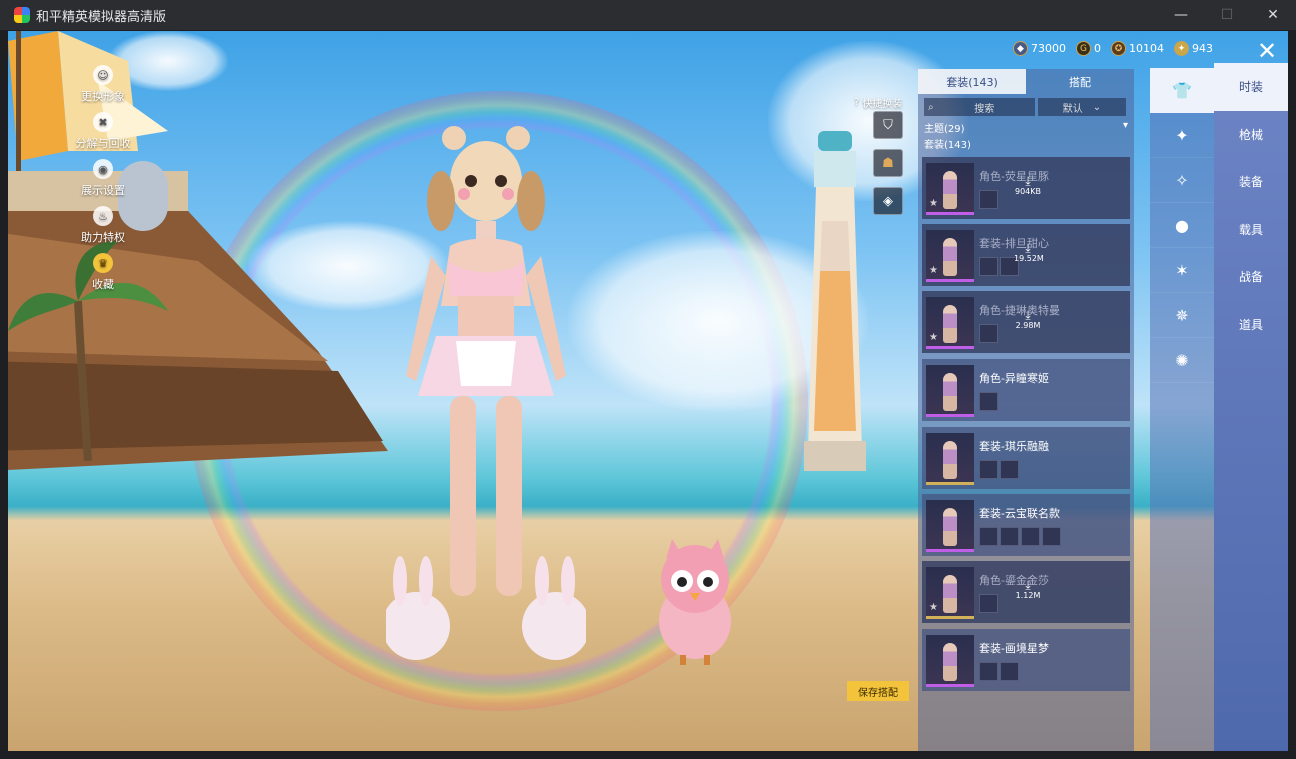 The height and width of the screenshot is (759, 1296). I want to click on save-outfit-button: 保存搭配, so click(878, 691).